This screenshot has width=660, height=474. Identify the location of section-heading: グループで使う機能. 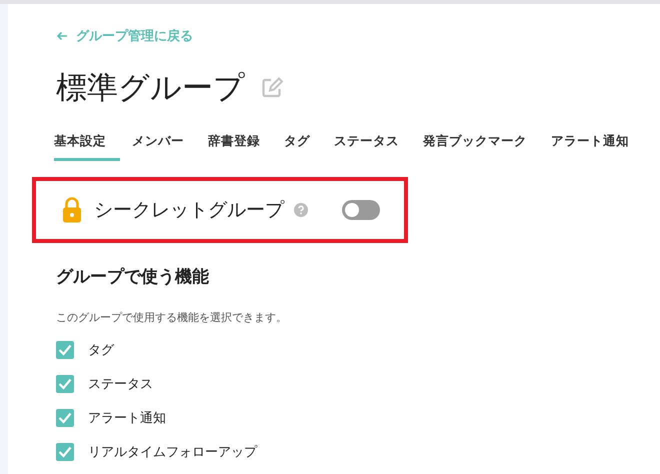
(133, 277).